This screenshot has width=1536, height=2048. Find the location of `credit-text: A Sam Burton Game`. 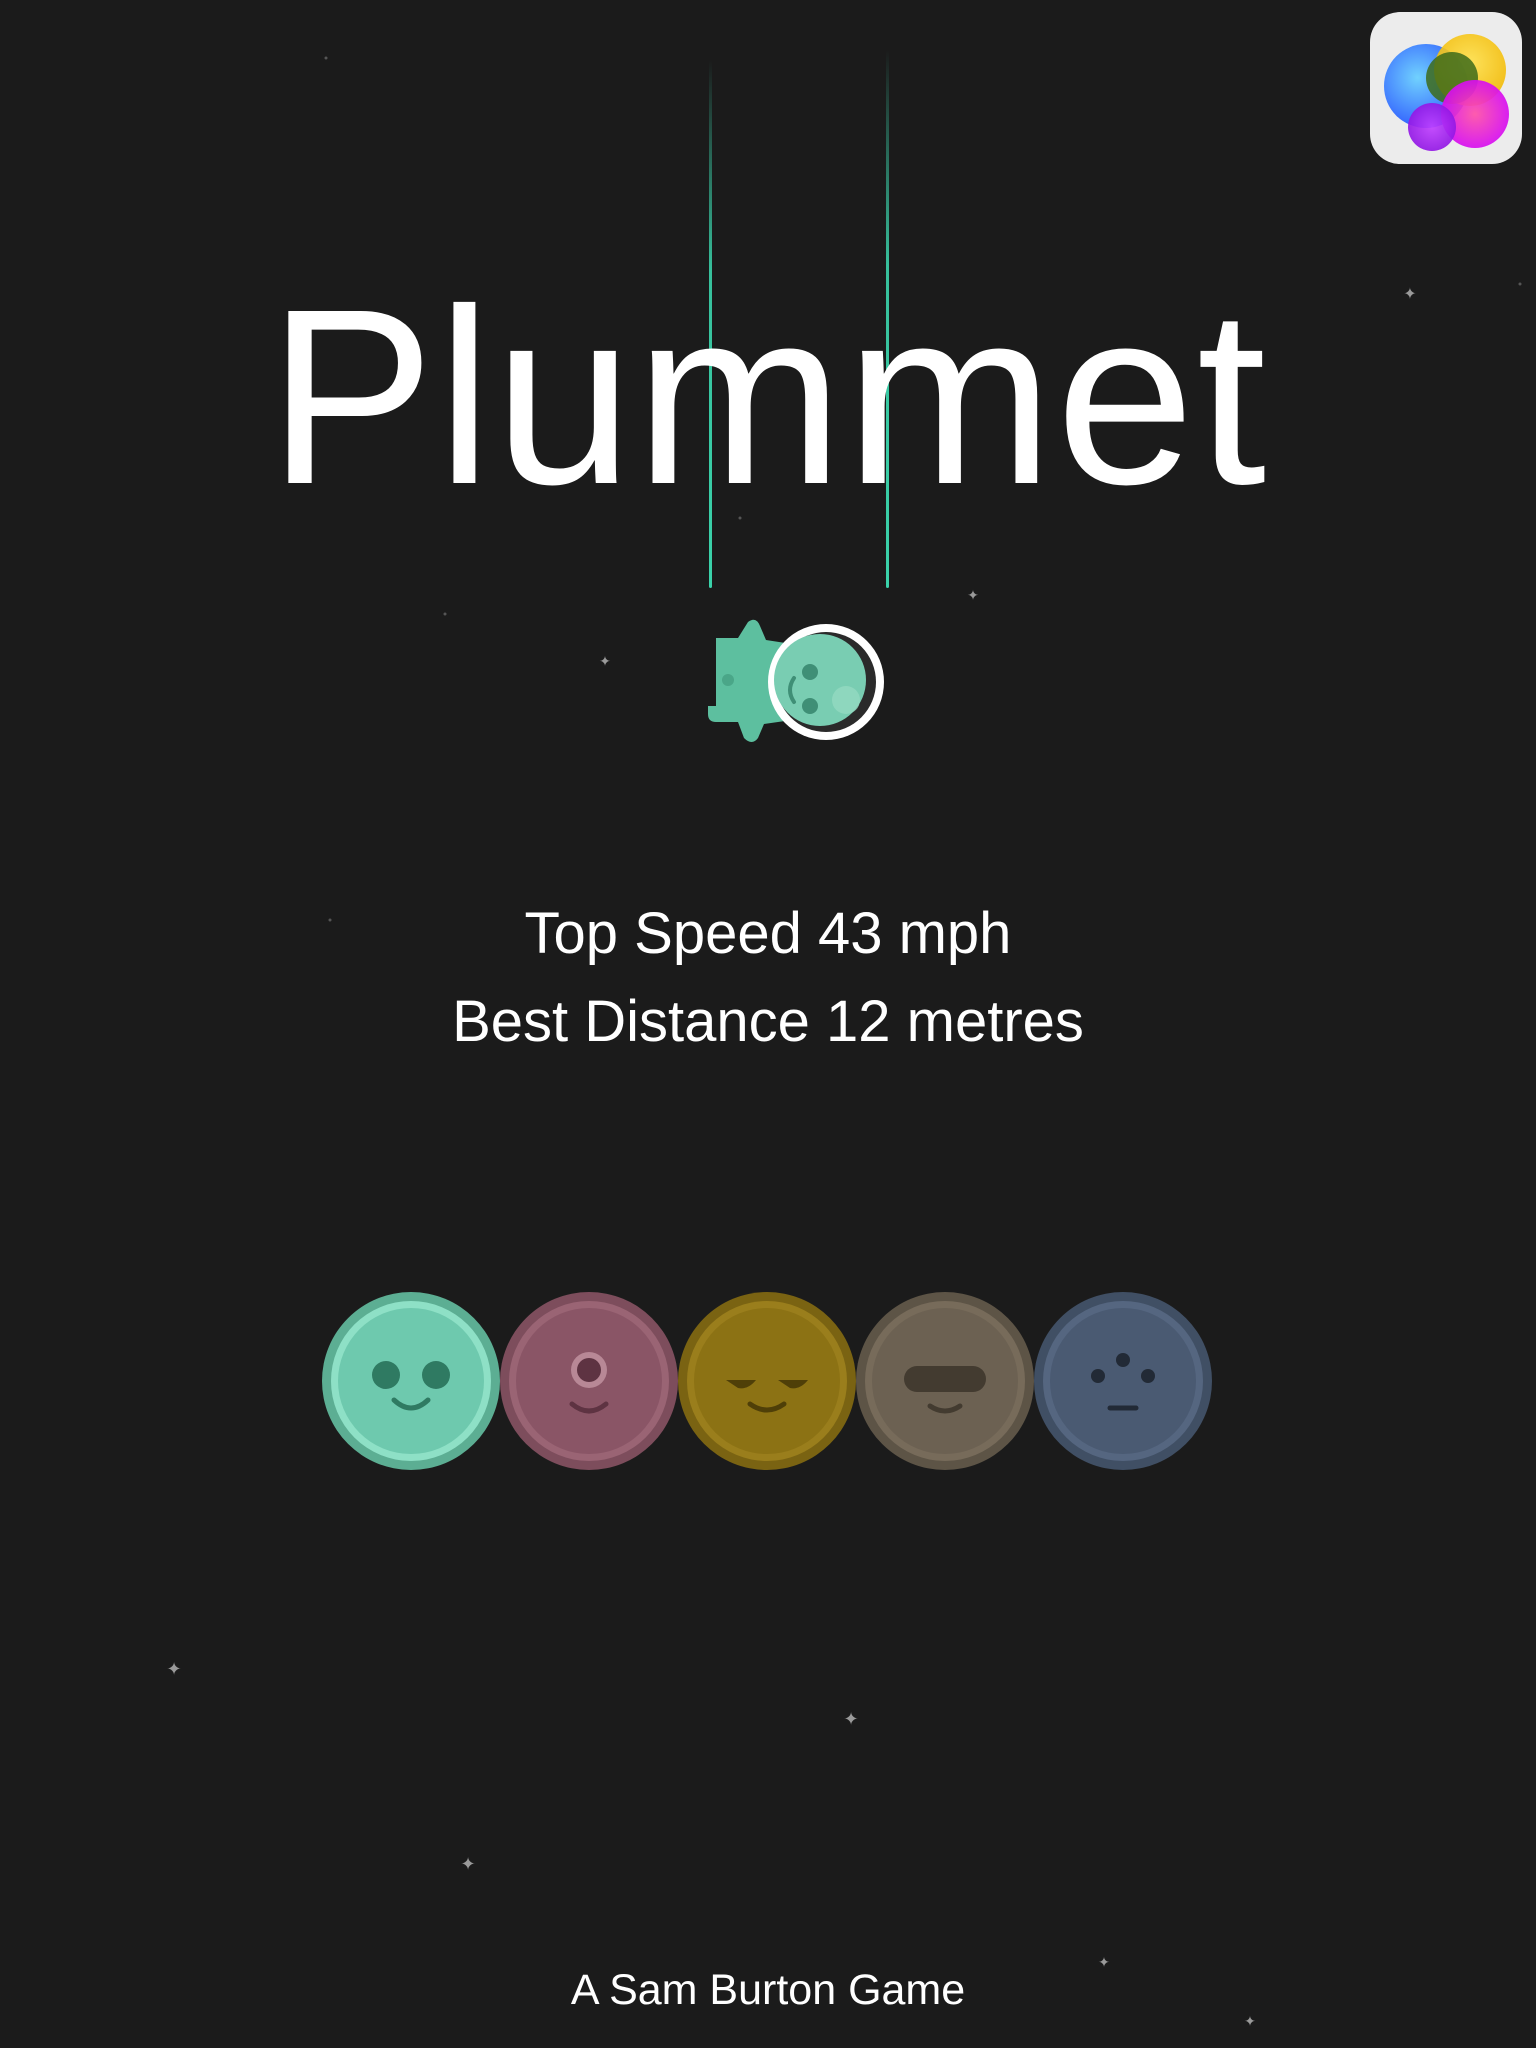

credit-text: A Sam Burton Game is located at coordinates (768, 1990).